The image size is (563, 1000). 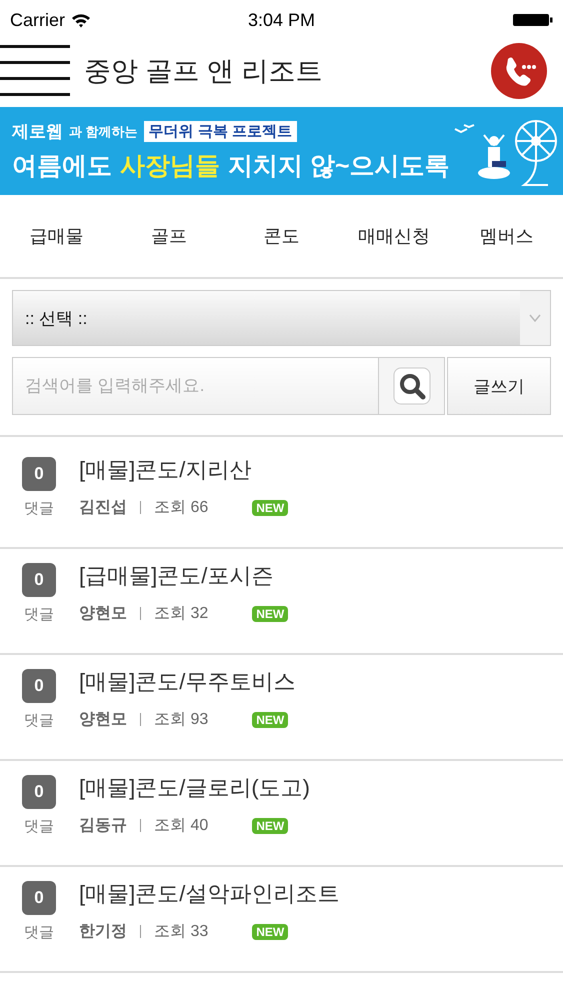 I want to click on write-button: 글쓰기, so click(x=499, y=386).